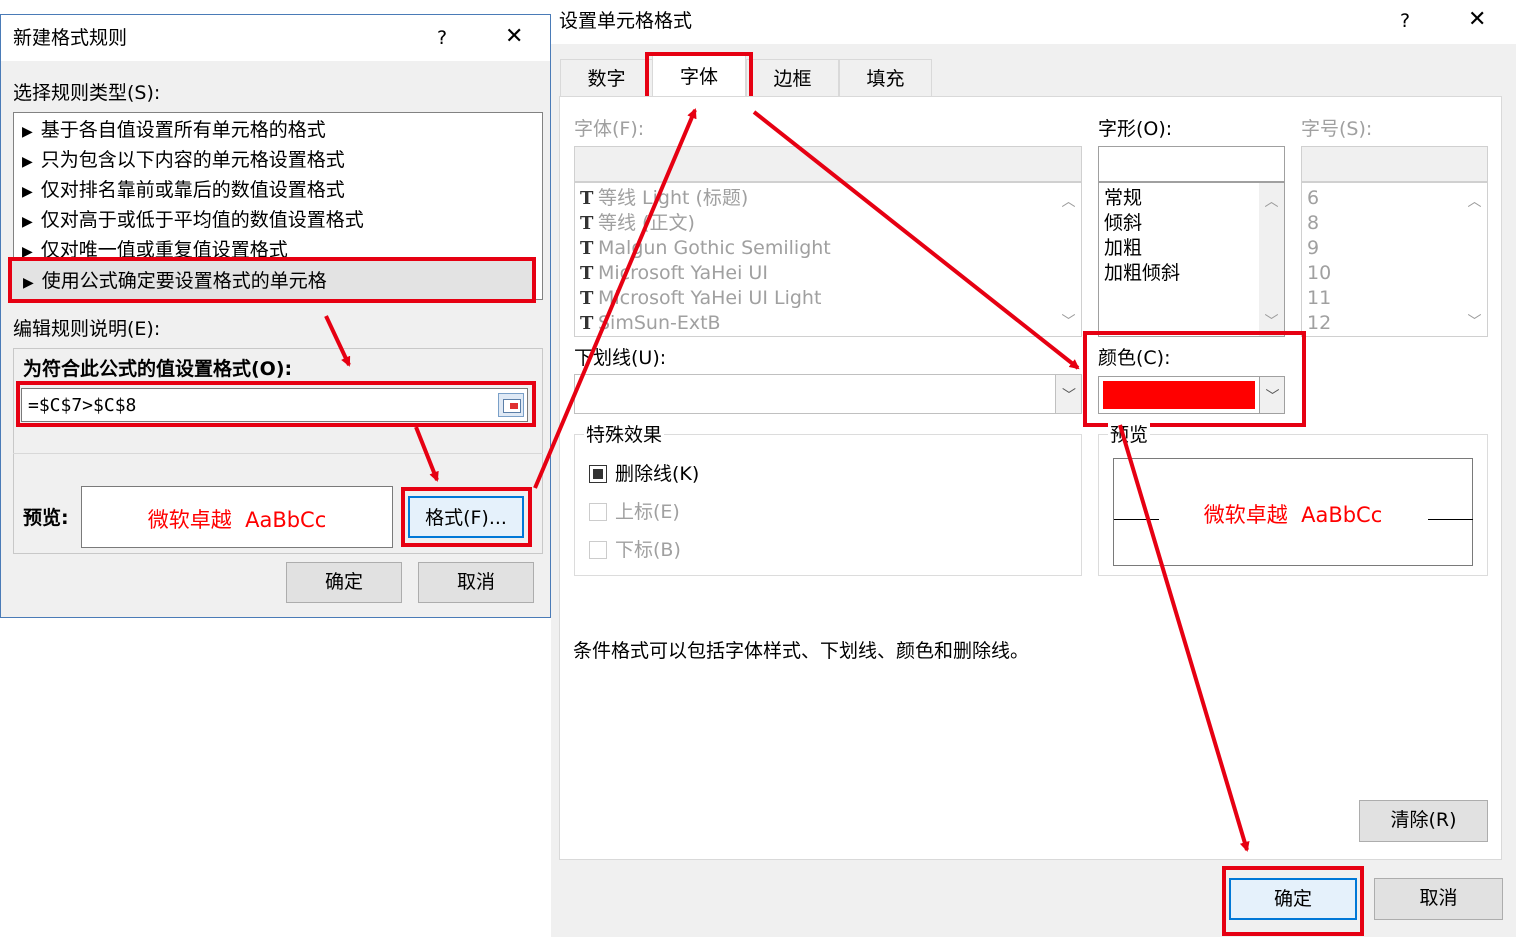 The image size is (1516, 937). What do you see at coordinates (710, 298) in the screenshot?
I see `font-name: Microsoft YaHei UI Light` at bounding box center [710, 298].